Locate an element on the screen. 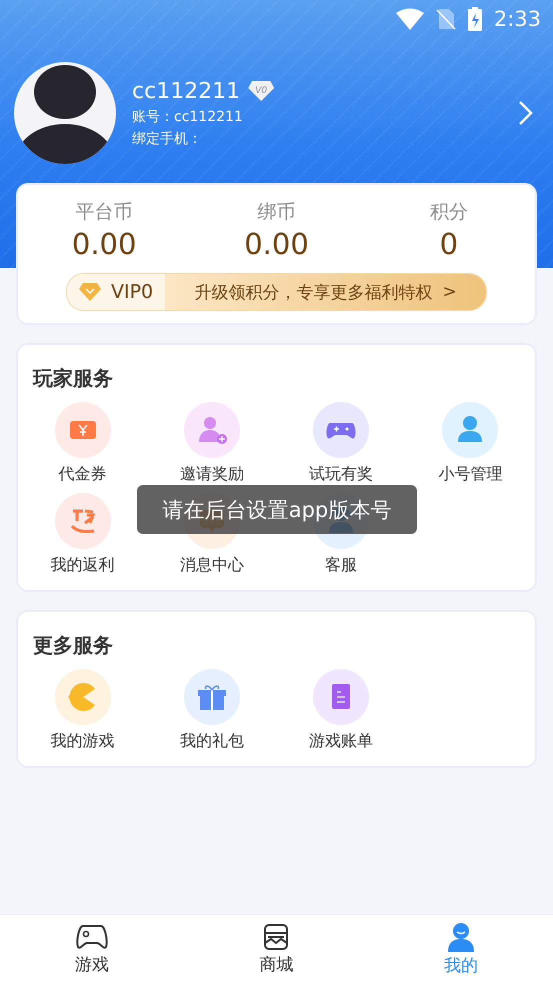  chevron-right-icon is located at coordinates (526, 113).